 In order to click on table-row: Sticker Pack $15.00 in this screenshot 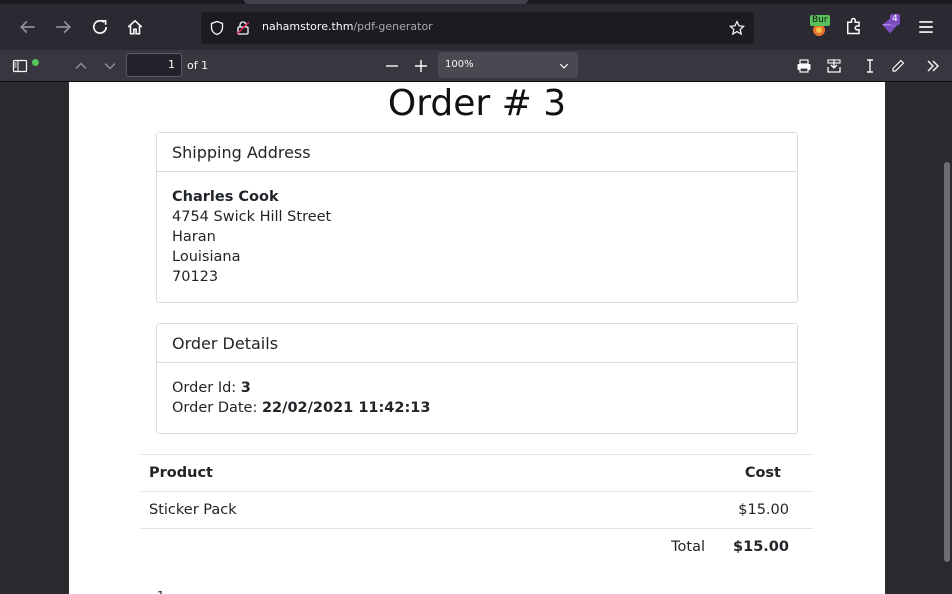, I will do `click(477, 509)`.